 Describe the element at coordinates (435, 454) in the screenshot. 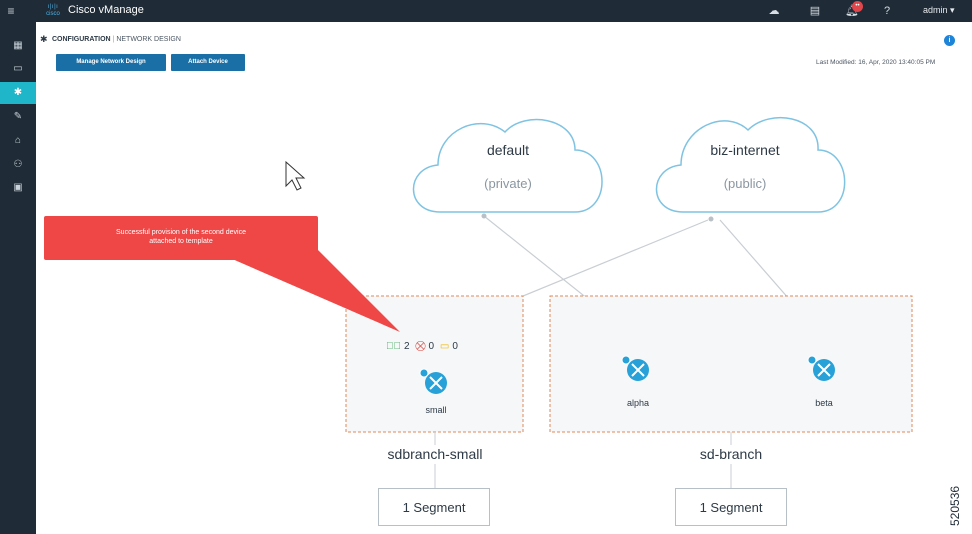

I see `site-label-sdbranch-small: sdbranch-small` at that location.